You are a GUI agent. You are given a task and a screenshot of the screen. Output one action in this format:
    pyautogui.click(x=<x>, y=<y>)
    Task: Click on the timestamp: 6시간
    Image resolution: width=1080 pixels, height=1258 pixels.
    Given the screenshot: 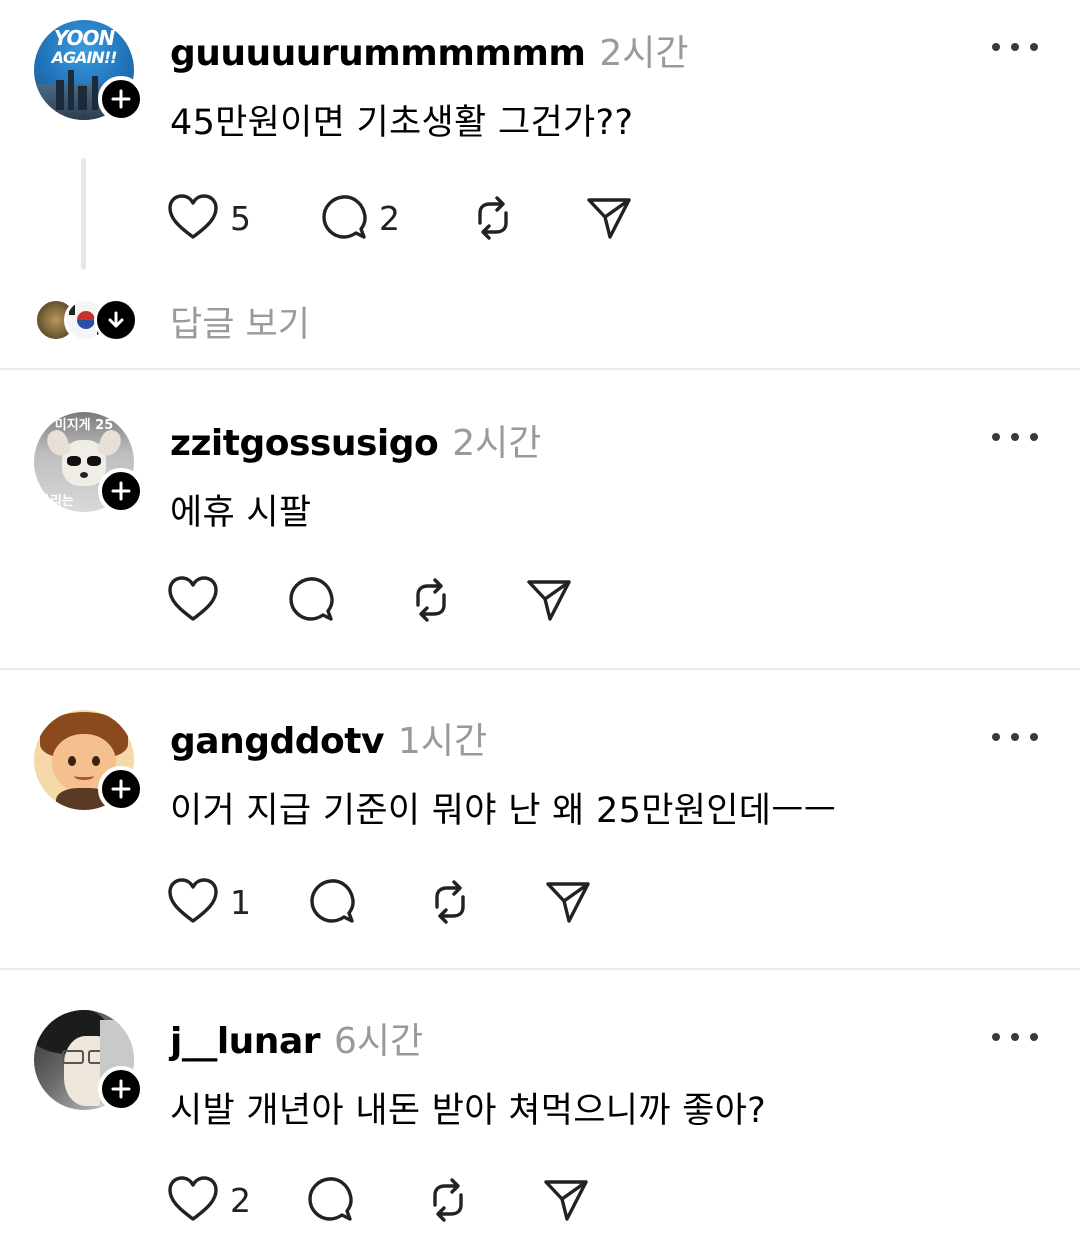 What is the action you would take?
    pyautogui.click(x=378, y=1041)
    